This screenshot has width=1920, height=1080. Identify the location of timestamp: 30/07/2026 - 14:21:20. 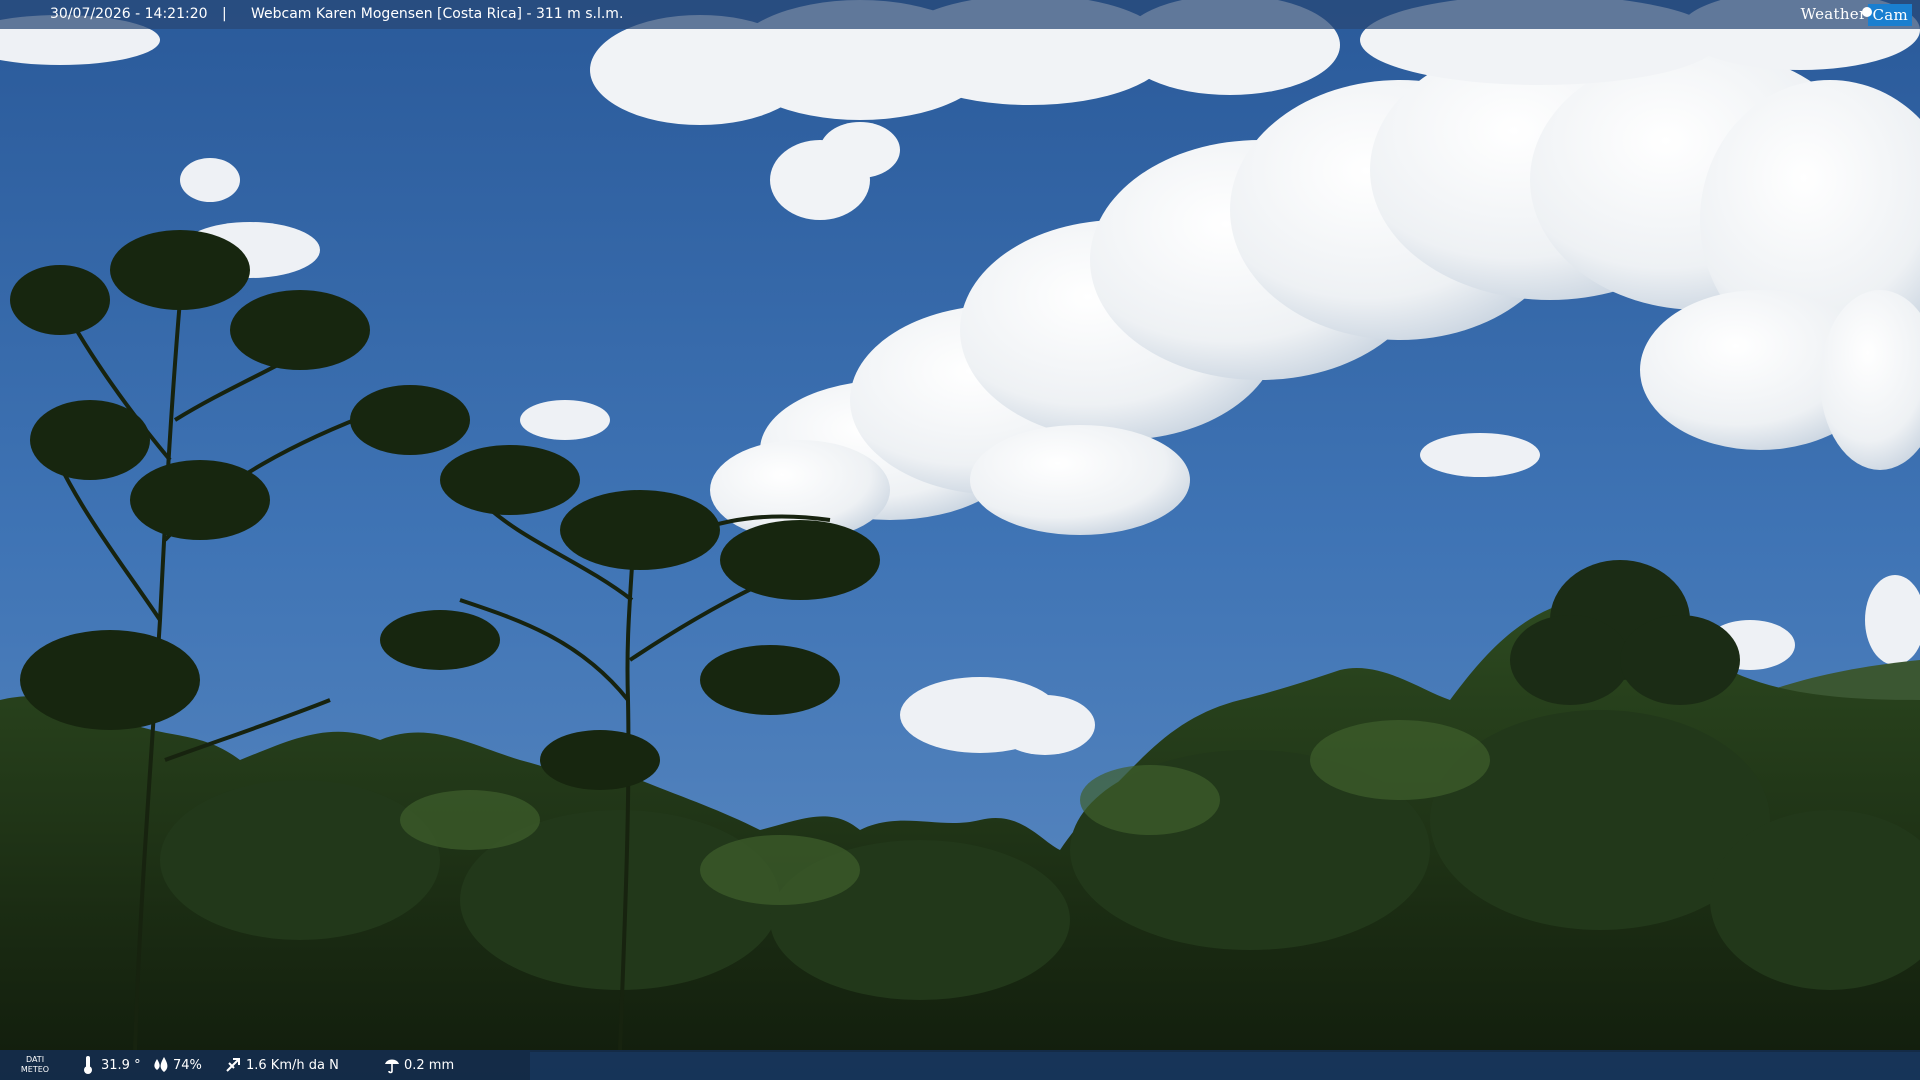
(129, 14).